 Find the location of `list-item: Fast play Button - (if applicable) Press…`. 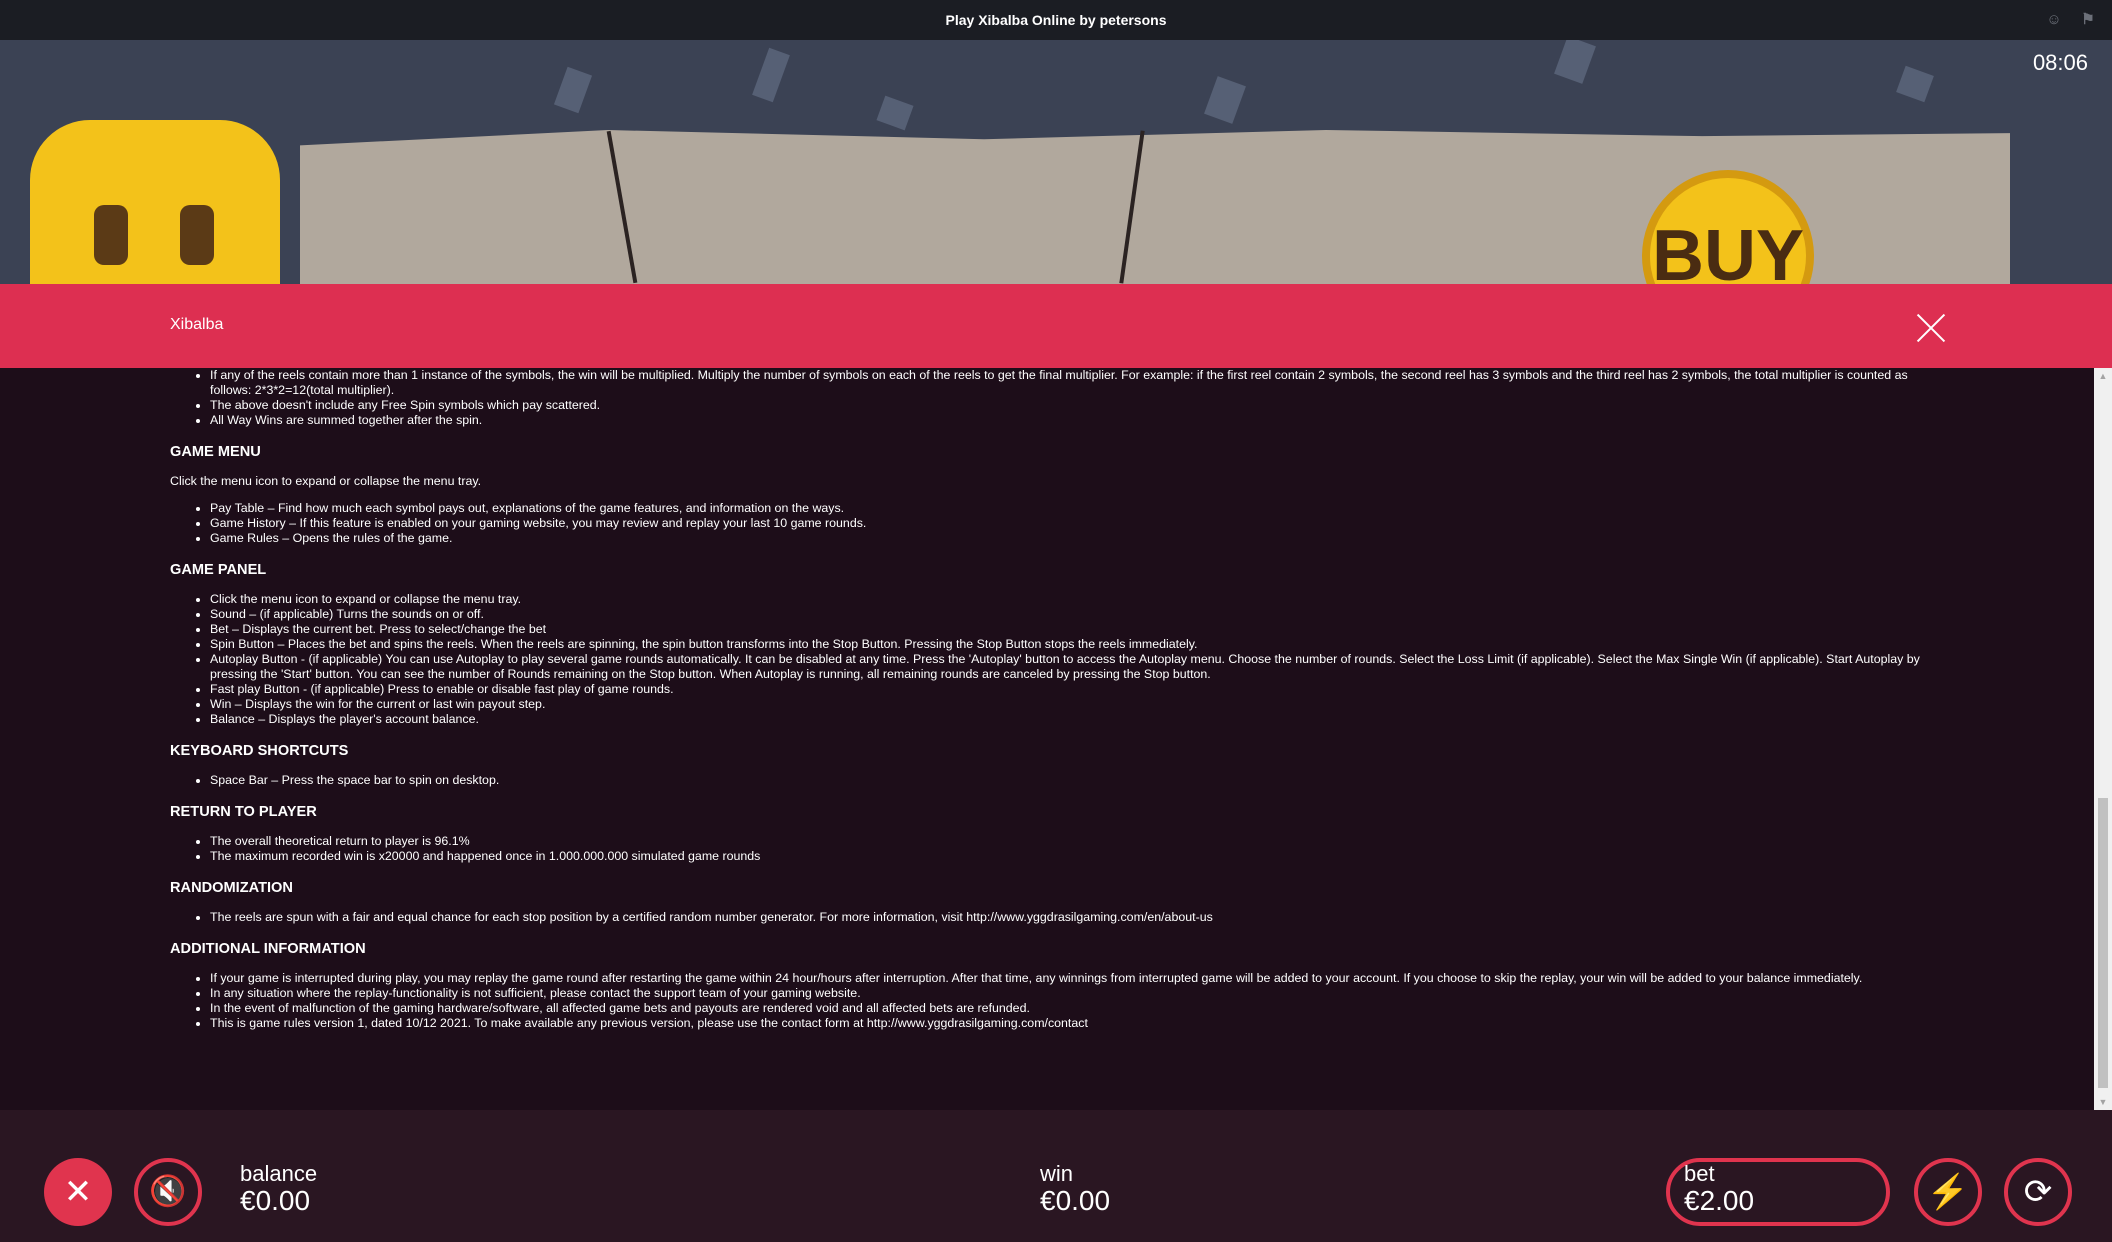

list-item: Fast play Button - (if applicable) Press… is located at coordinates (1070, 689).